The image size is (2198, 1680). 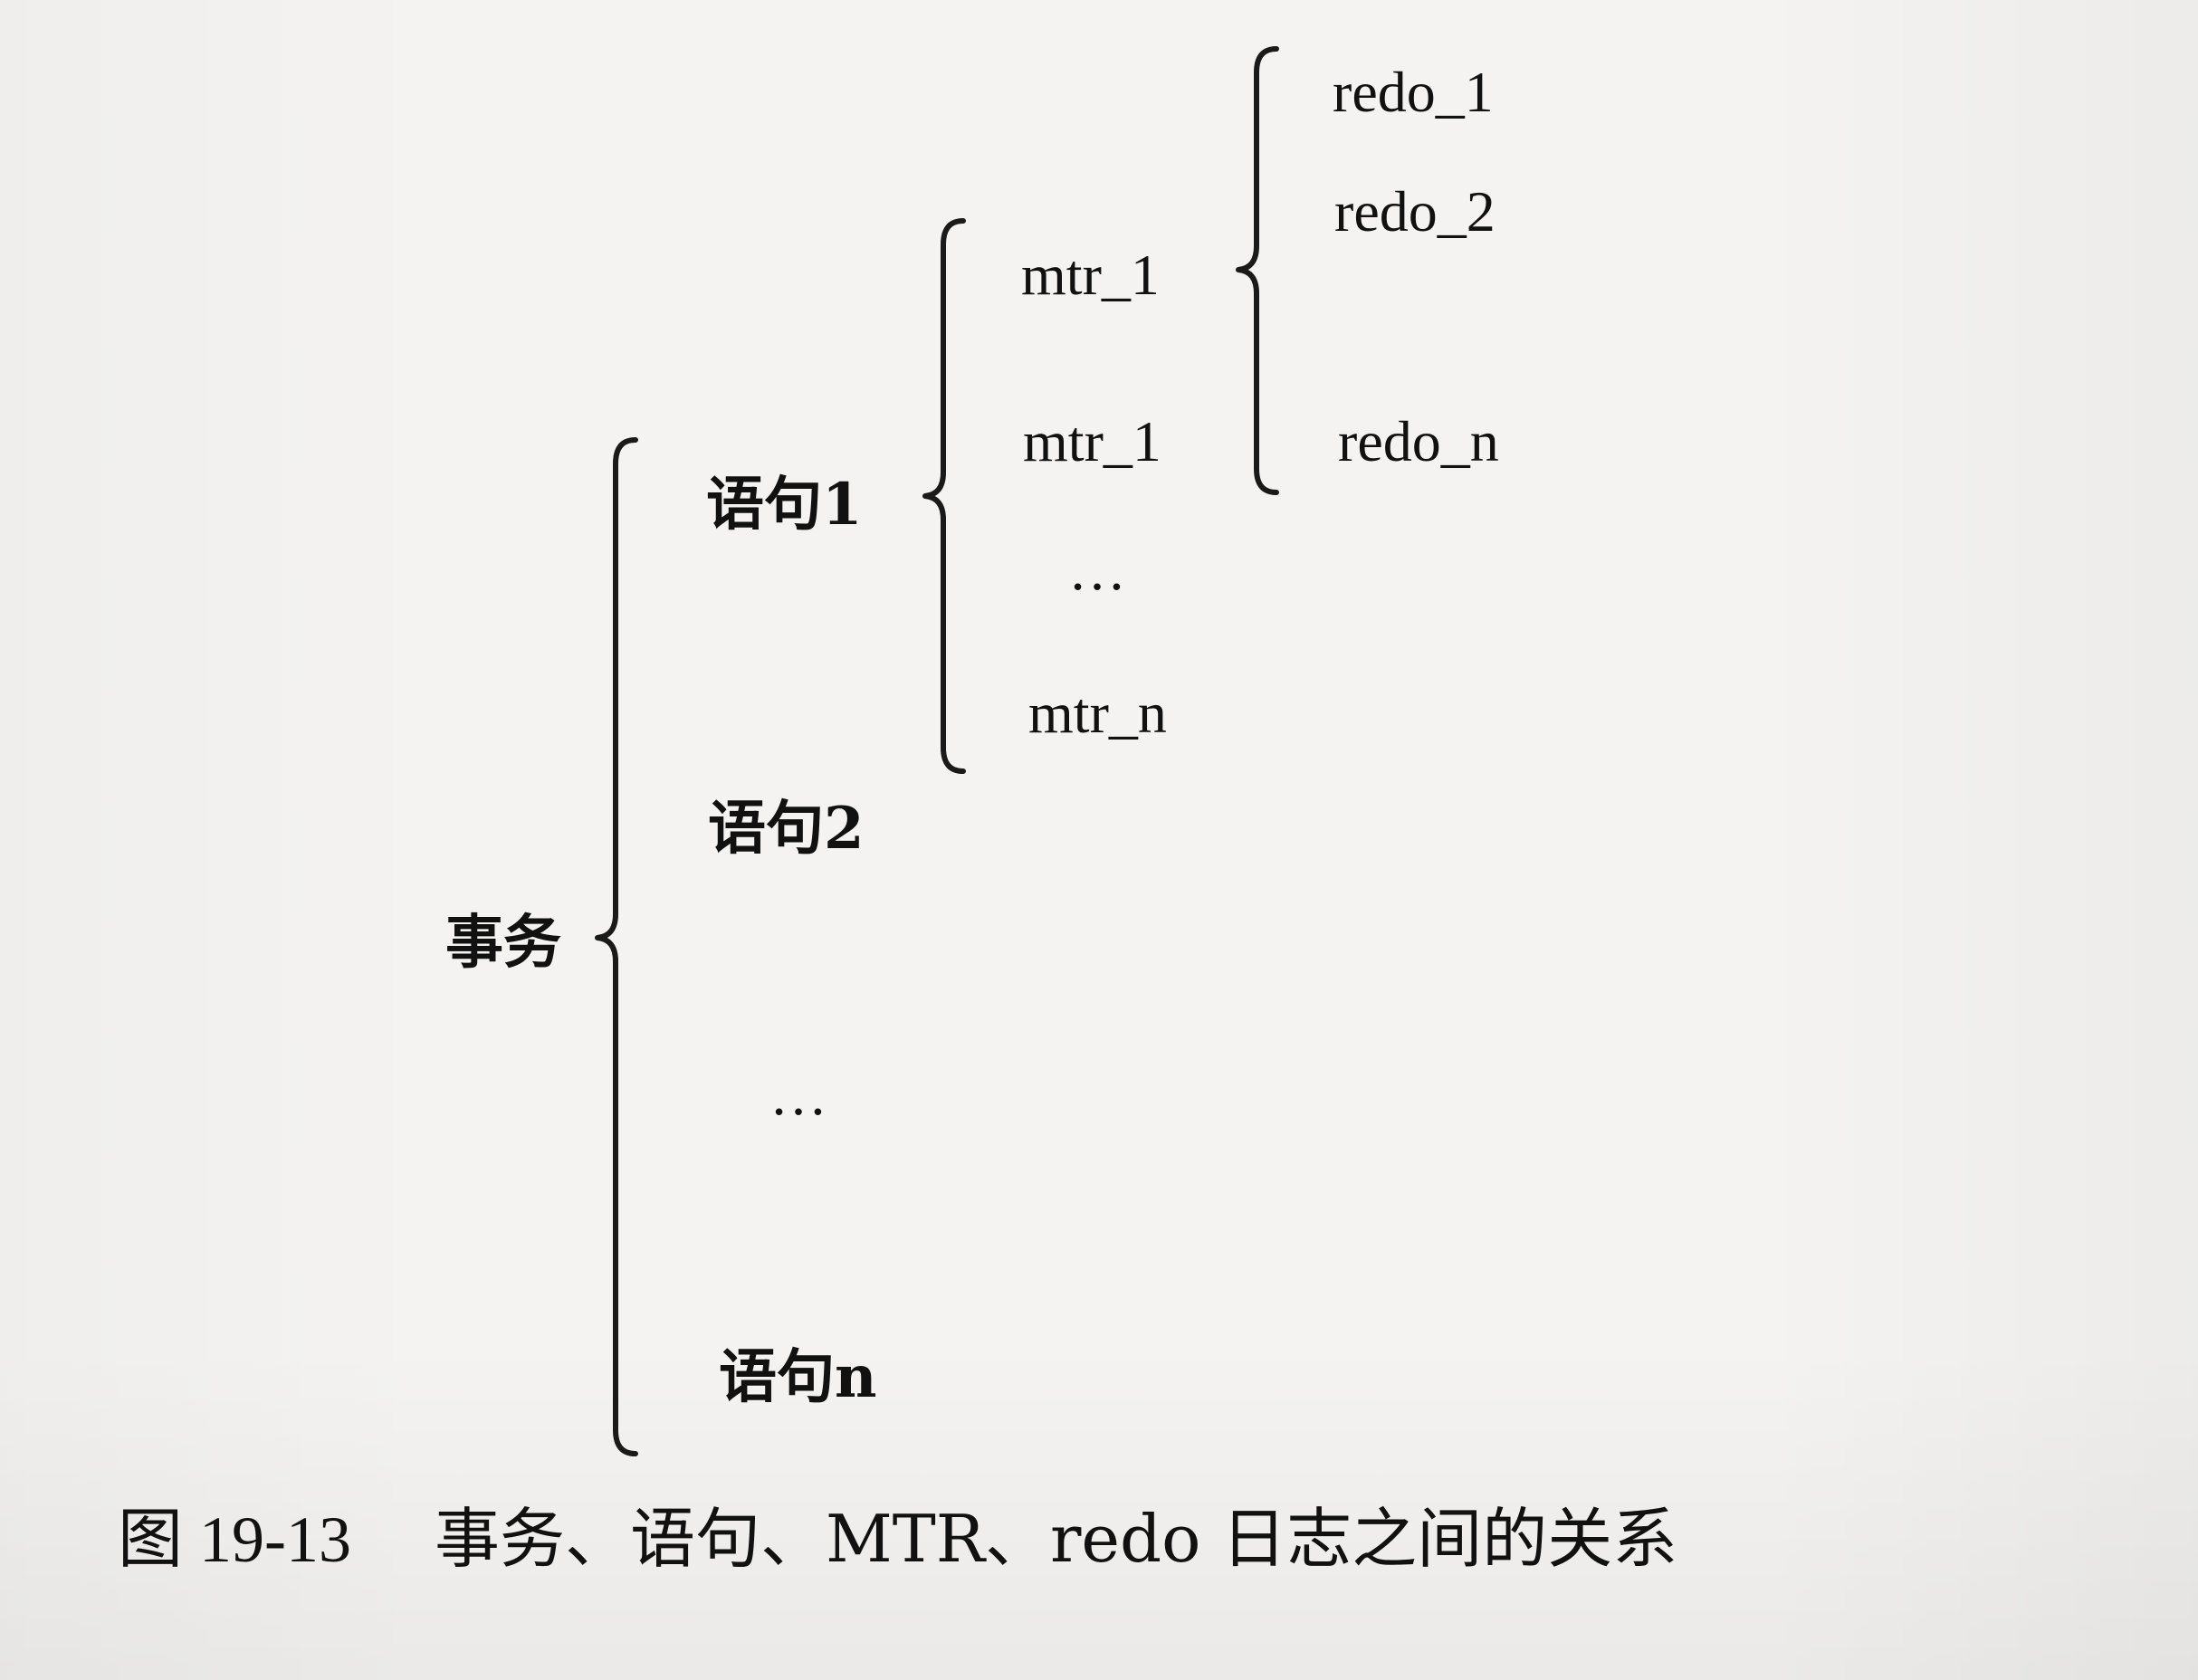 I want to click on redo-2-label: redo_2, so click(x=1415, y=211).